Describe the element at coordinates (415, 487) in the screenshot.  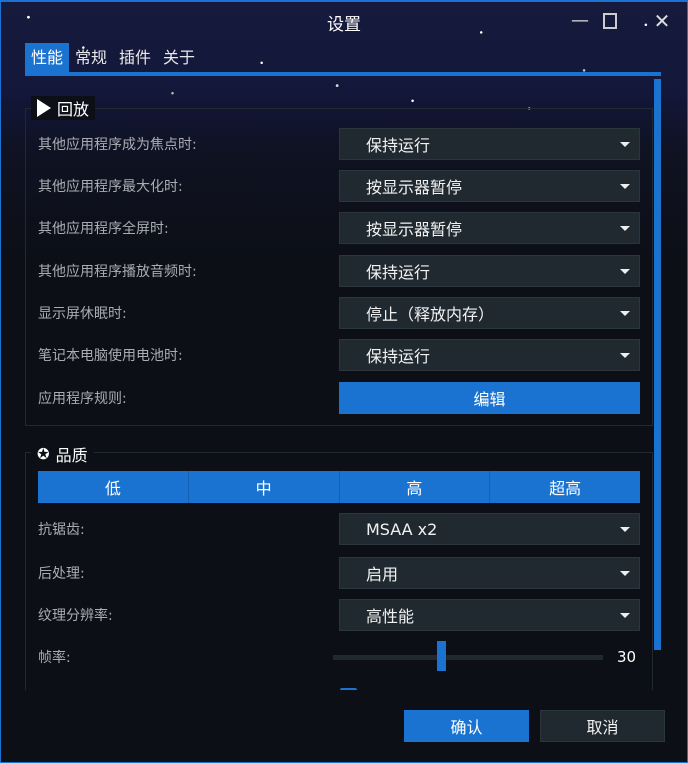
I see `preset-high: 高` at that location.